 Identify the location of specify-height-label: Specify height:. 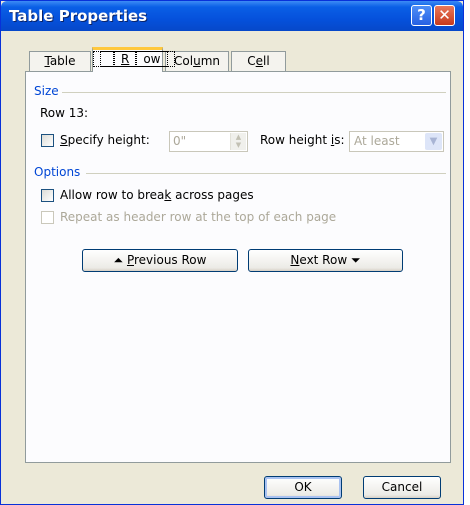
(105, 140).